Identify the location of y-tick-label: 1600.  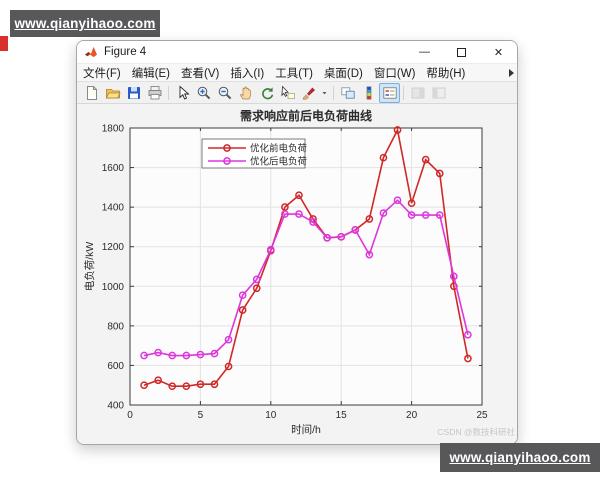
(113, 168).